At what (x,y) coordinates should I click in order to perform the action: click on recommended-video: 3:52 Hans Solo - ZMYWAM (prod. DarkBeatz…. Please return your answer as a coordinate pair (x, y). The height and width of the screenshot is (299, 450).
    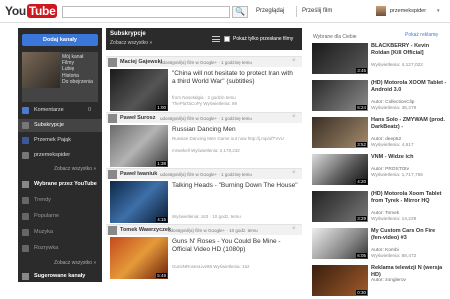
    Looking at the image, I should click on (379, 134).